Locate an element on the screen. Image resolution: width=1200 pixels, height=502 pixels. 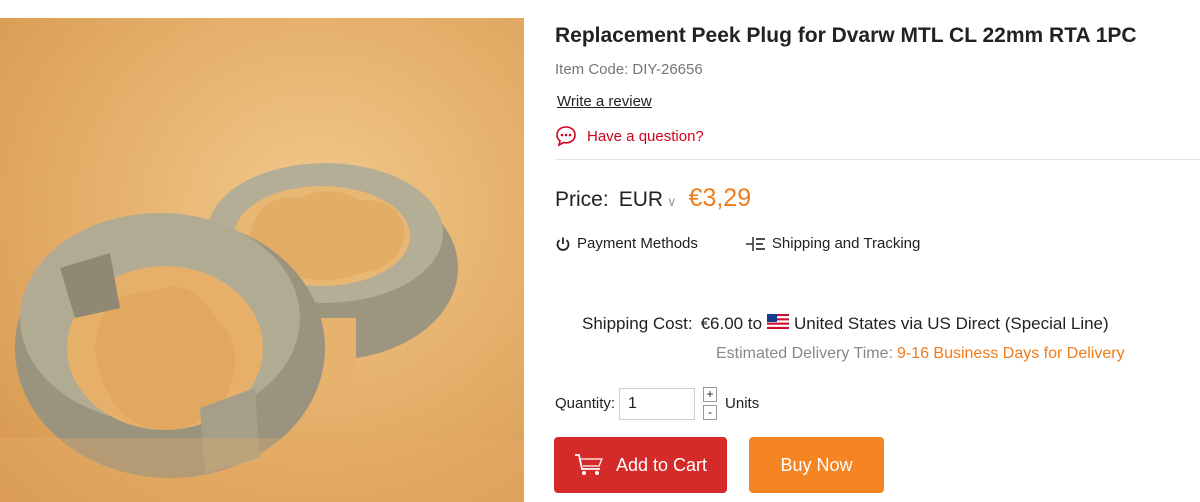
chat-bubble-icon is located at coordinates (566, 136).